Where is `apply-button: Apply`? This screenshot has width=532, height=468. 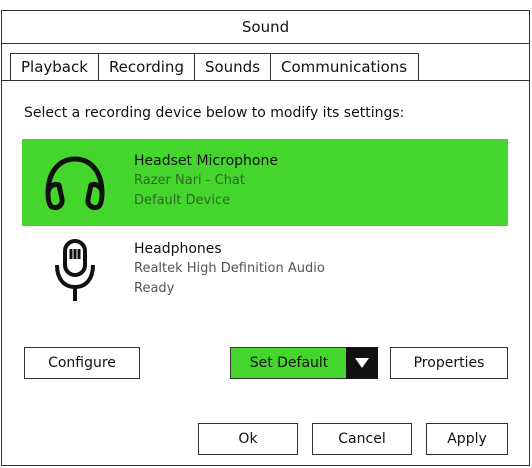 apply-button: Apply is located at coordinates (467, 439).